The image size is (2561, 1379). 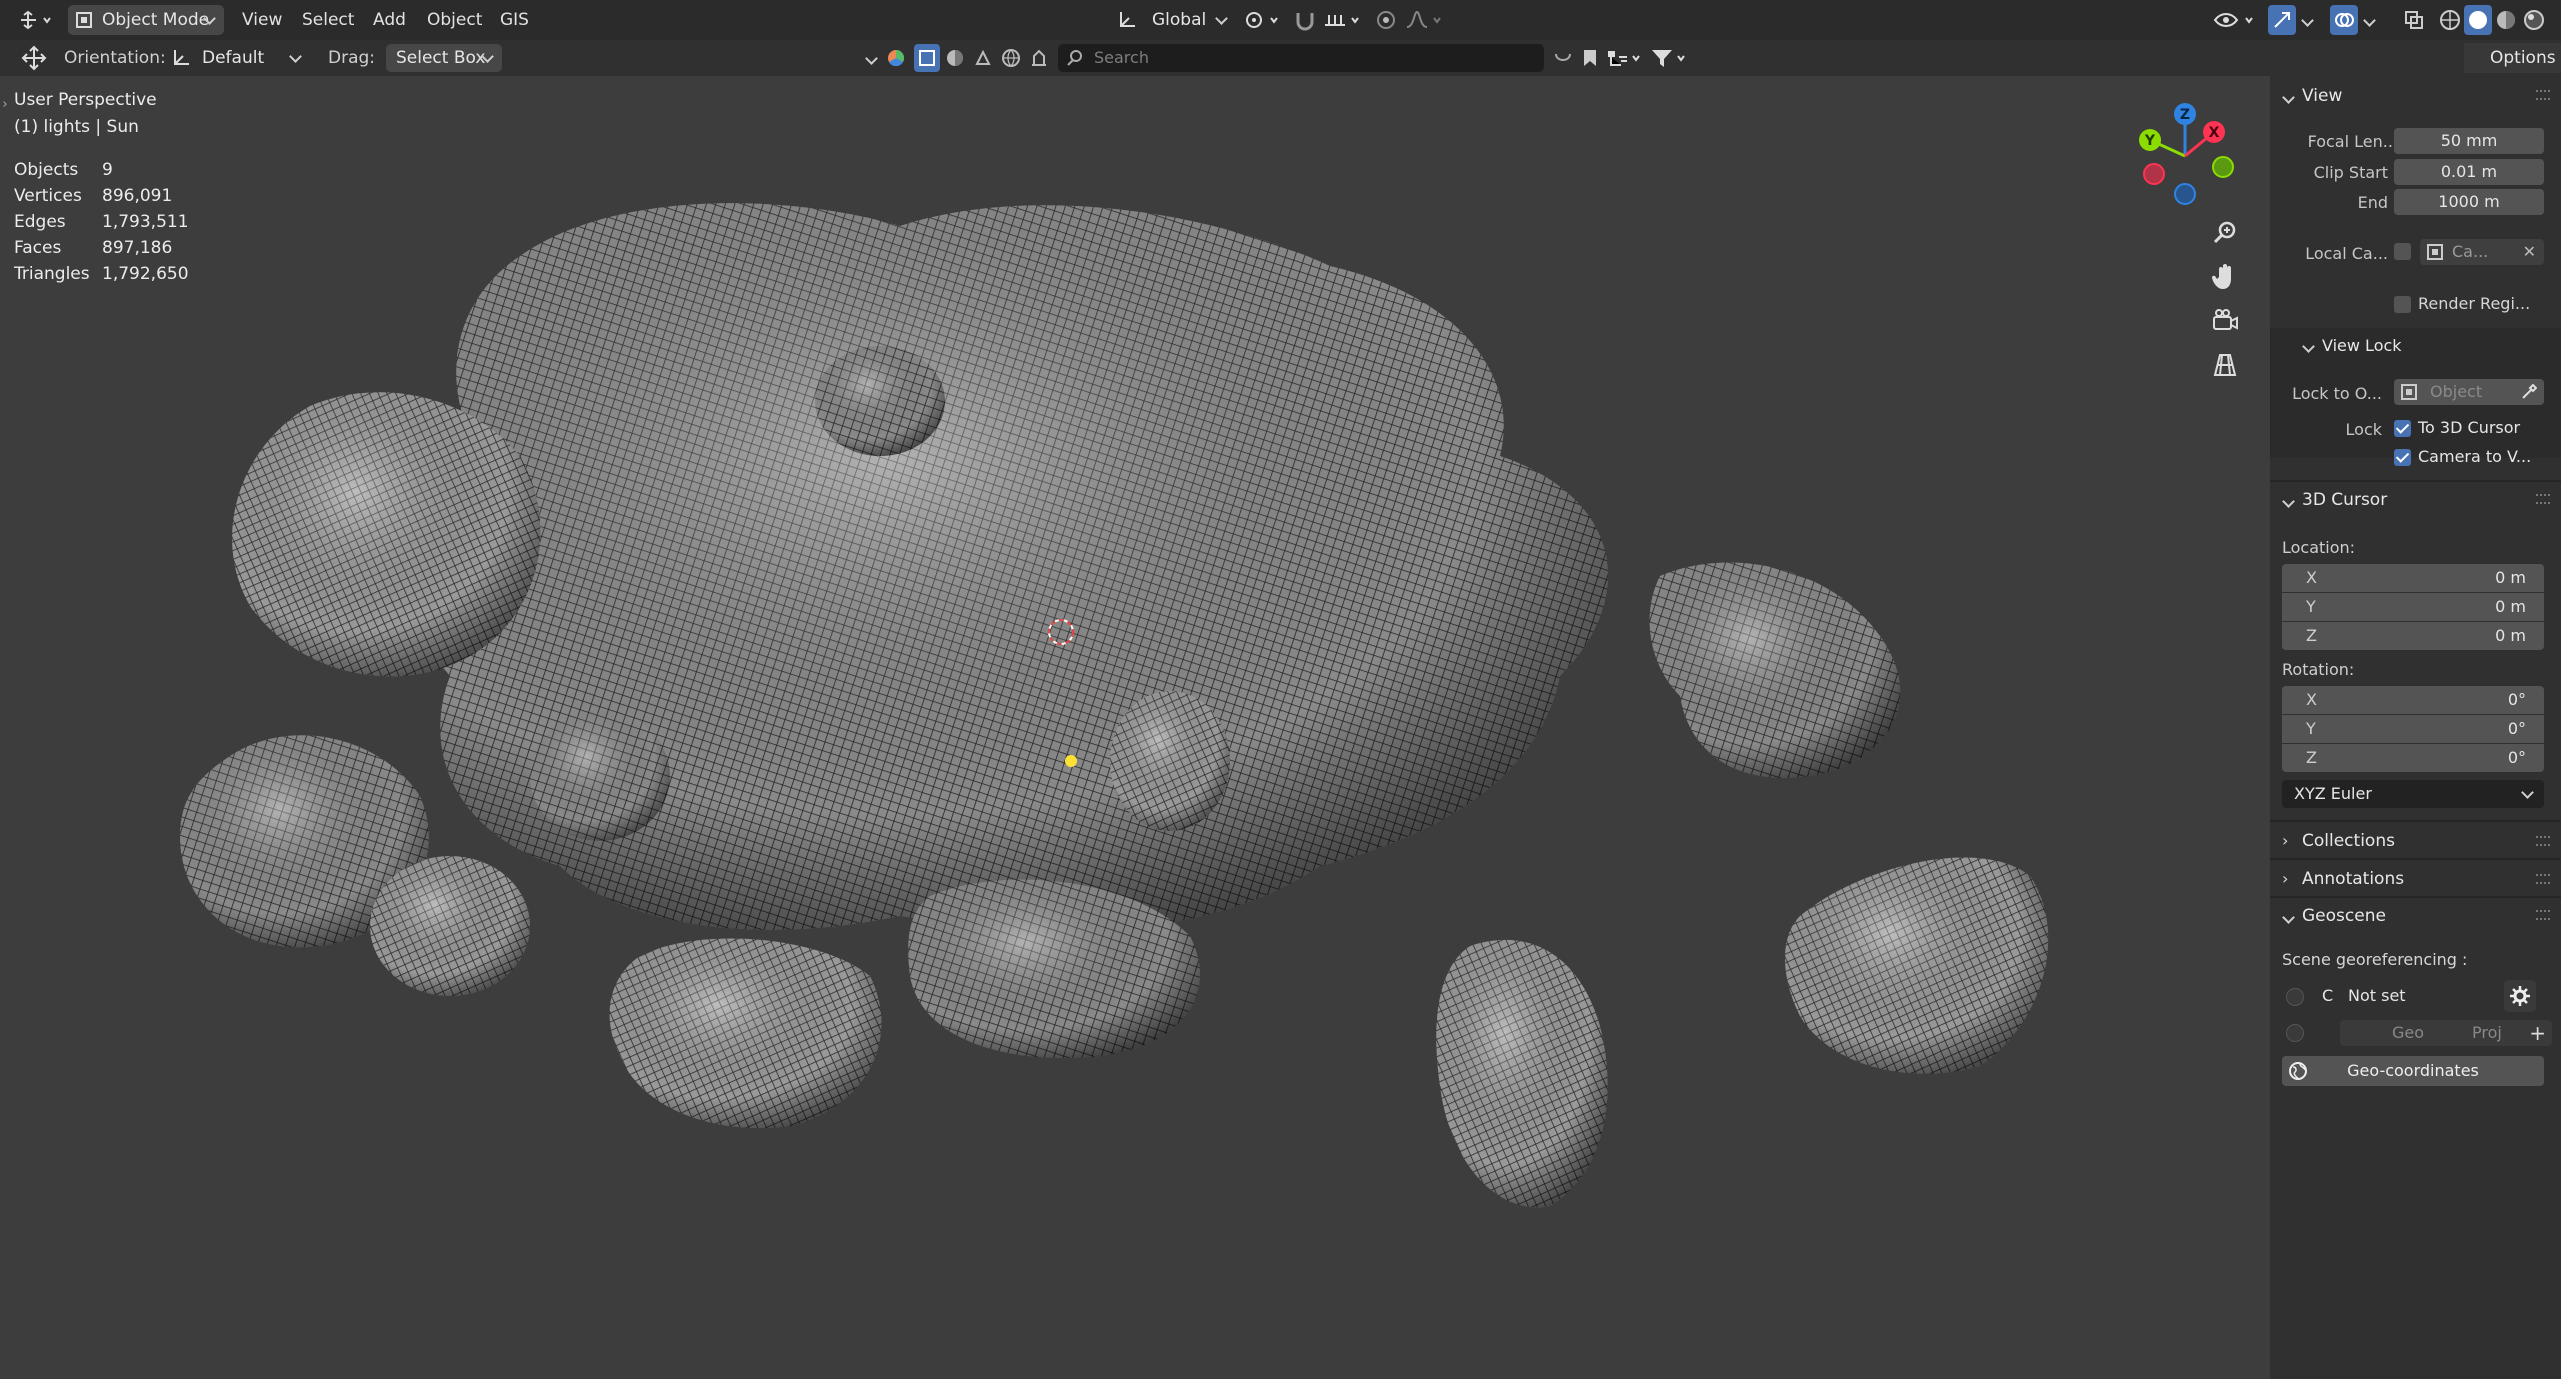 What do you see at coordinates (1305, 20) in the screenshot?
I see `snap-icon` at bounding box center [1305, 20].